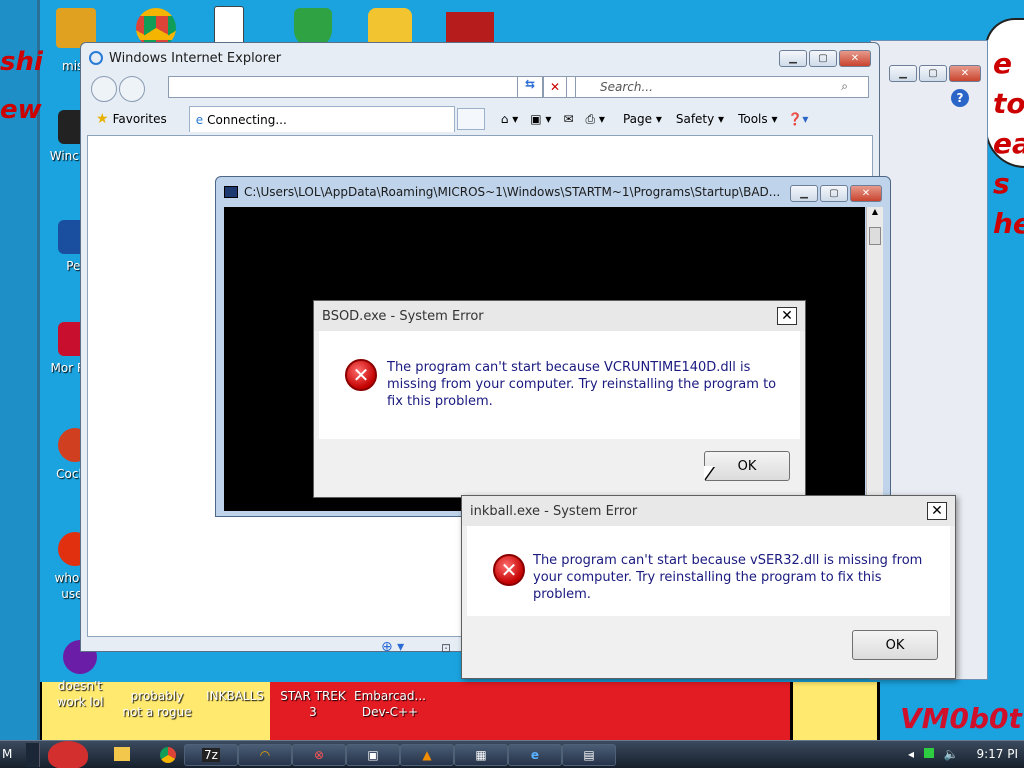 Image resolution: width=1024 pixels, height=768 pixels. Describe the element at coordinates (787, 316) in the screenshot. I see `bsod-close-button: ✕` at that location.